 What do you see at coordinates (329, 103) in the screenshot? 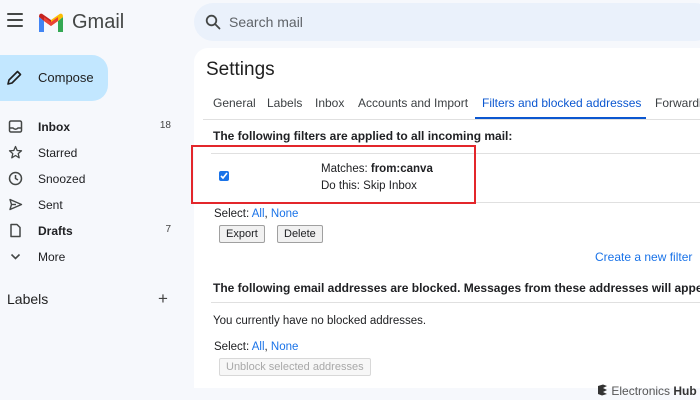
I see `tab-inbox: Inbox` at bounding box center [329, 103].